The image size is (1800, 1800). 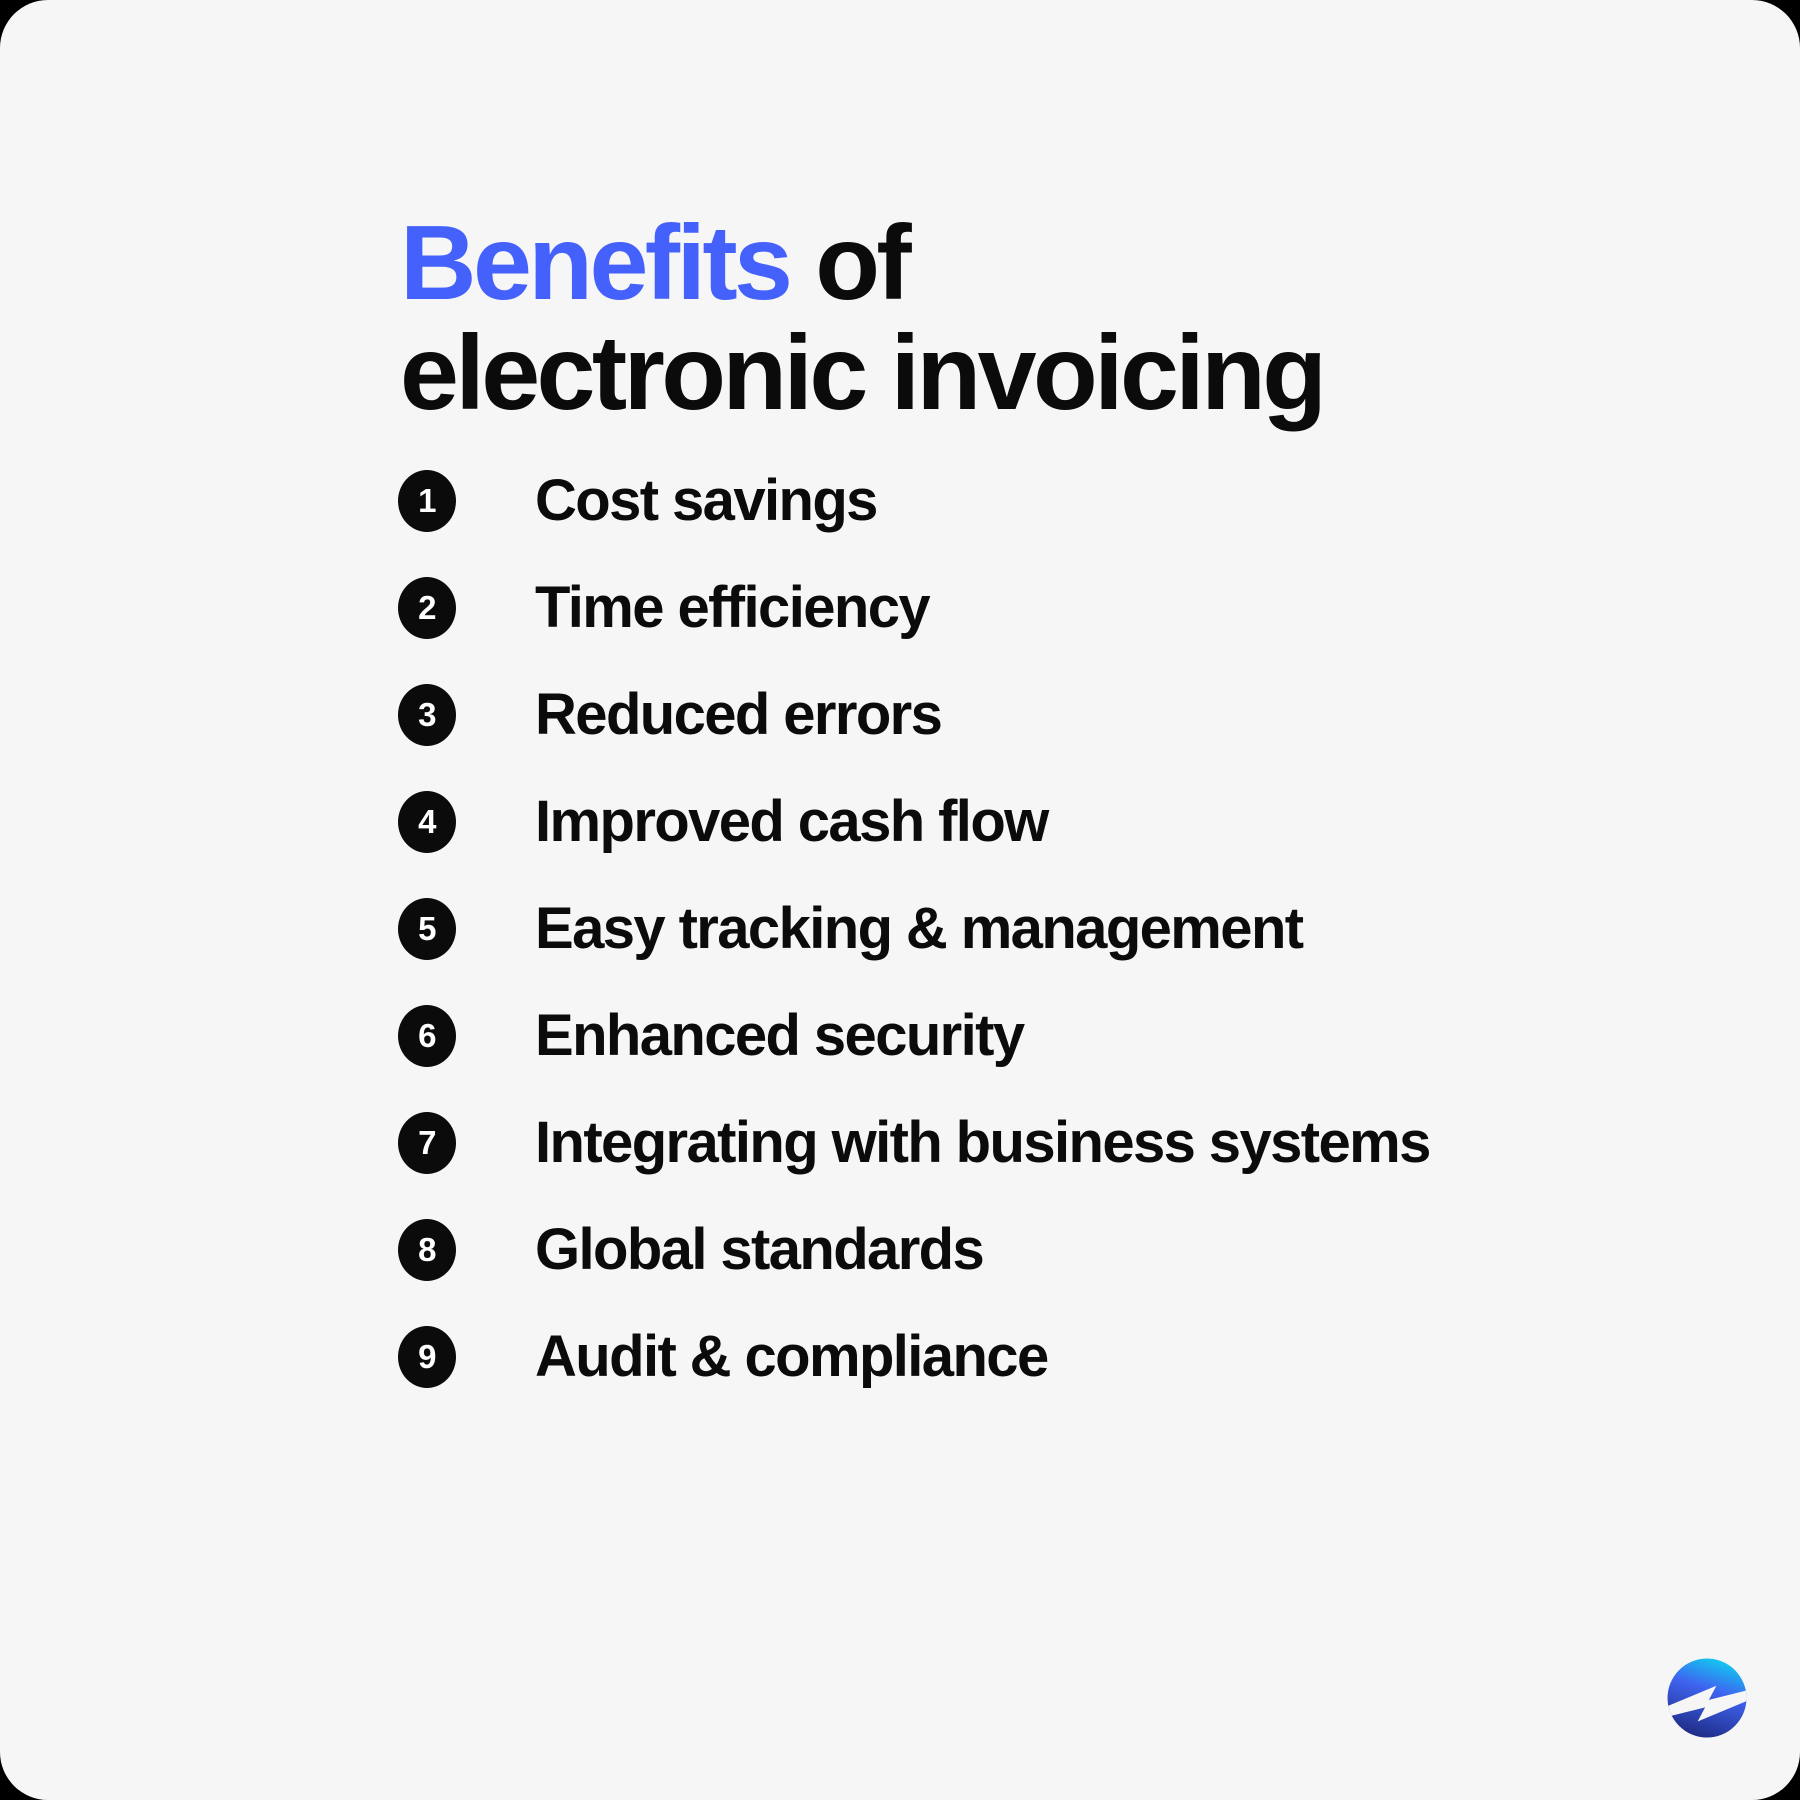 I want to click on number-badge: 7, so click(x=427, y=1142).